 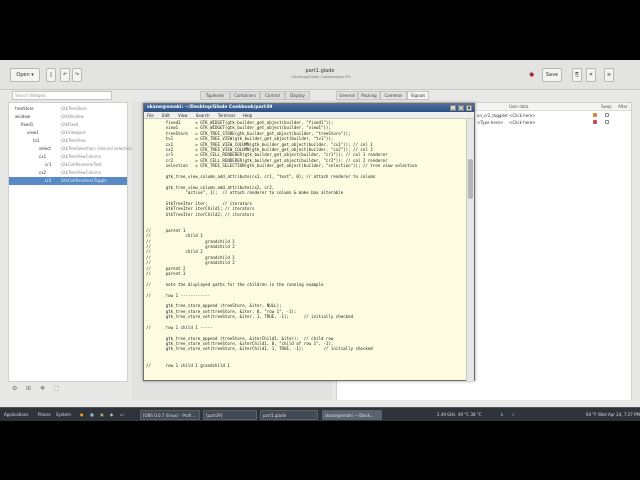 I want to click on widget-icon: ⊞, so click(x=28, y=388).